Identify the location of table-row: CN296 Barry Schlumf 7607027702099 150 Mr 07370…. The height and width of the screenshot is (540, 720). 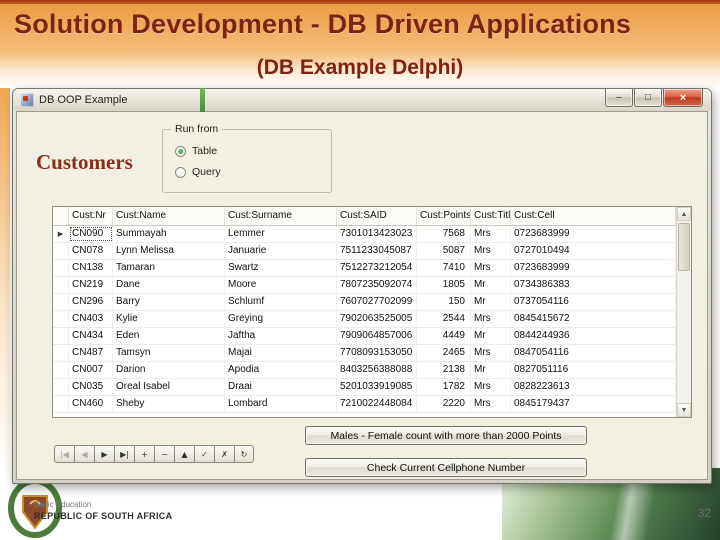
(364, 302).